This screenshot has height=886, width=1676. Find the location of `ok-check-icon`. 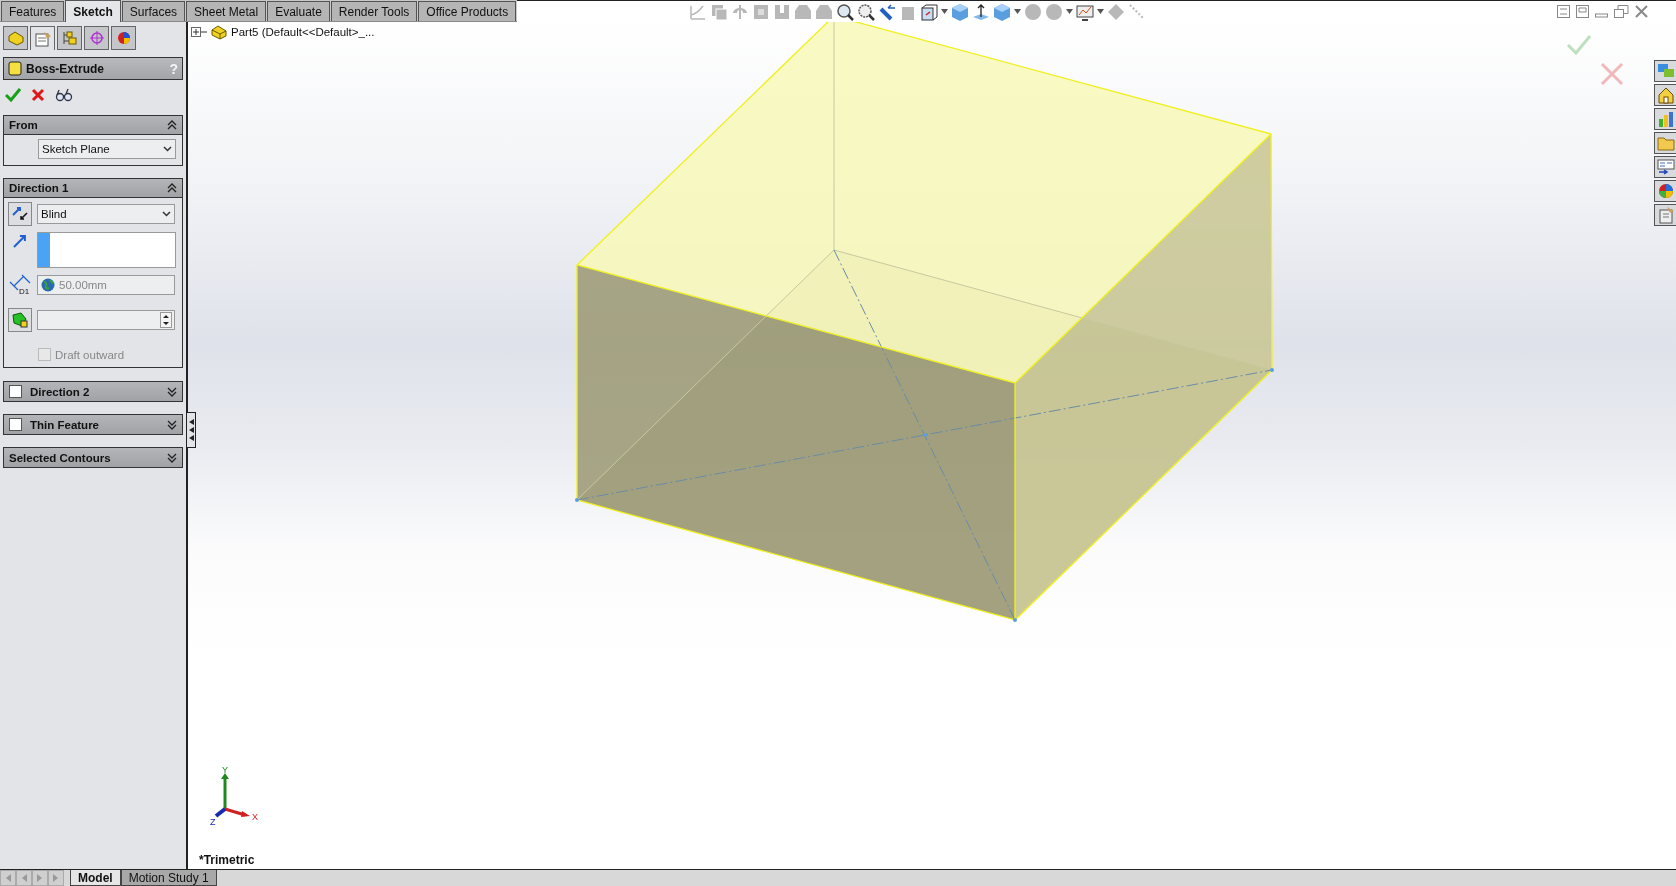

ok-check-icon is located at coordinates (13, 95).